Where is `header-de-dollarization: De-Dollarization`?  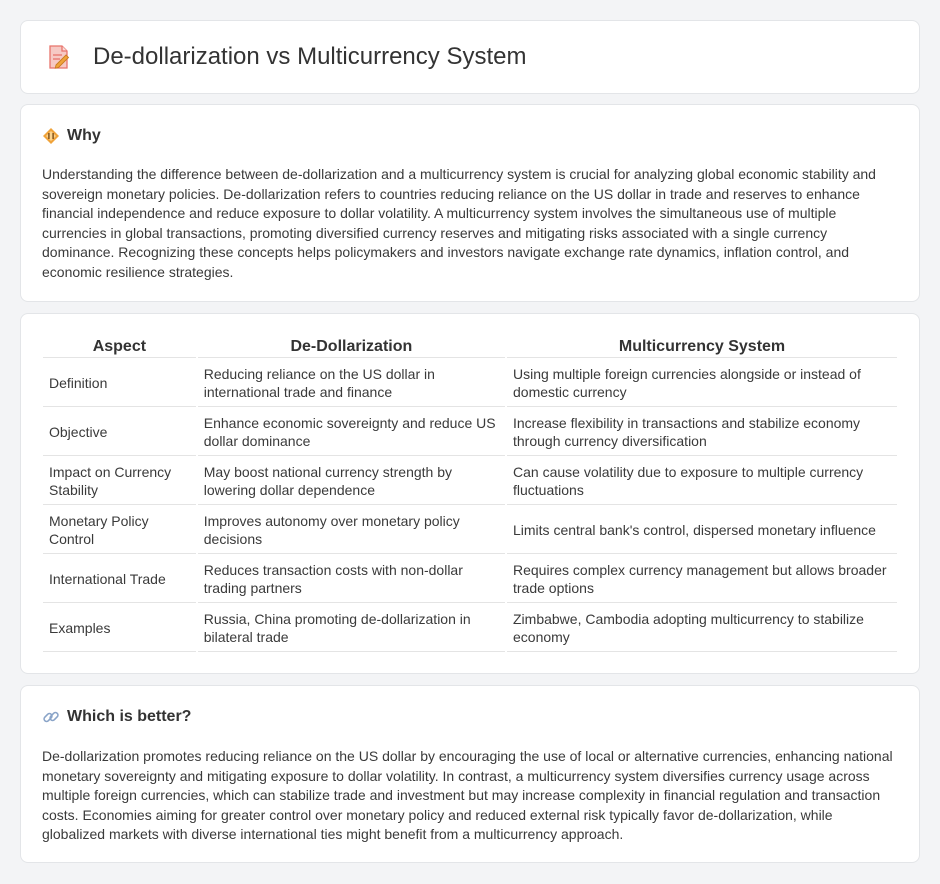
header-de-dollarization: De-Dollarization is located at coordinates (351, 347).